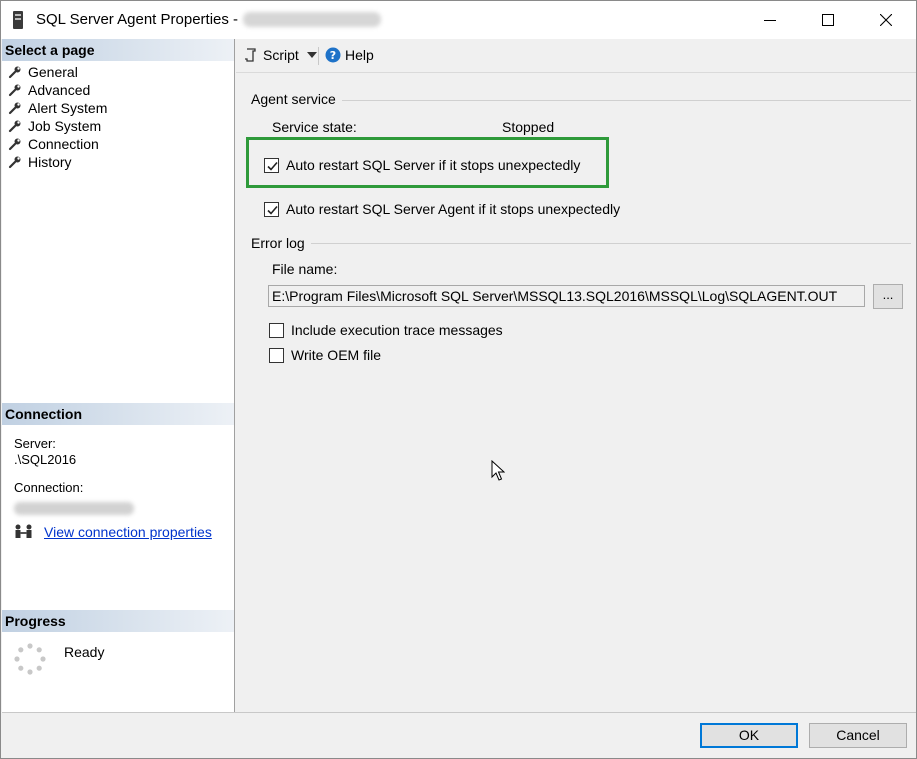  Describe the element at coordinates (305, 269) in the screenshot. I see `file-name-label: File name:` at that location.